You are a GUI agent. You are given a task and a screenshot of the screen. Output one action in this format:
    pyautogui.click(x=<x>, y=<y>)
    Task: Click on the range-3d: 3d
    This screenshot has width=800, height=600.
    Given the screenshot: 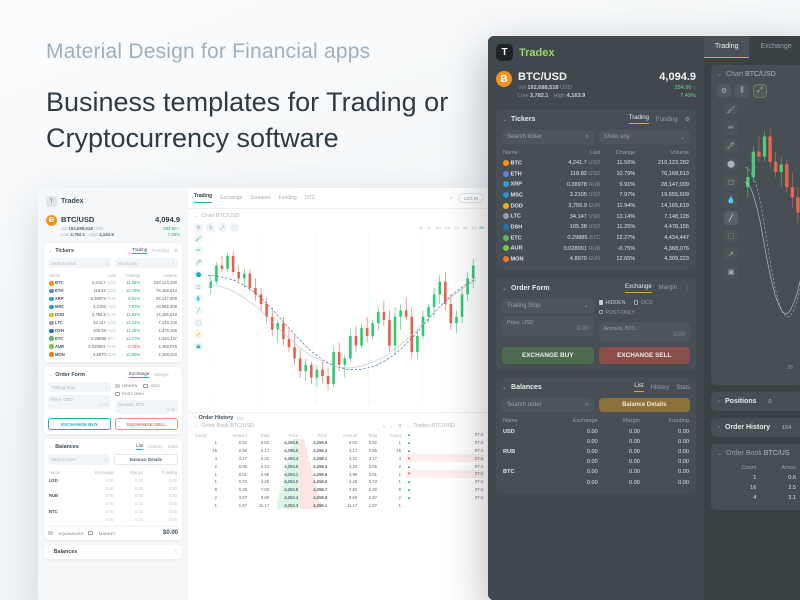 What is the action you would take?
    pyautogui.click(x=465, y=227)
    